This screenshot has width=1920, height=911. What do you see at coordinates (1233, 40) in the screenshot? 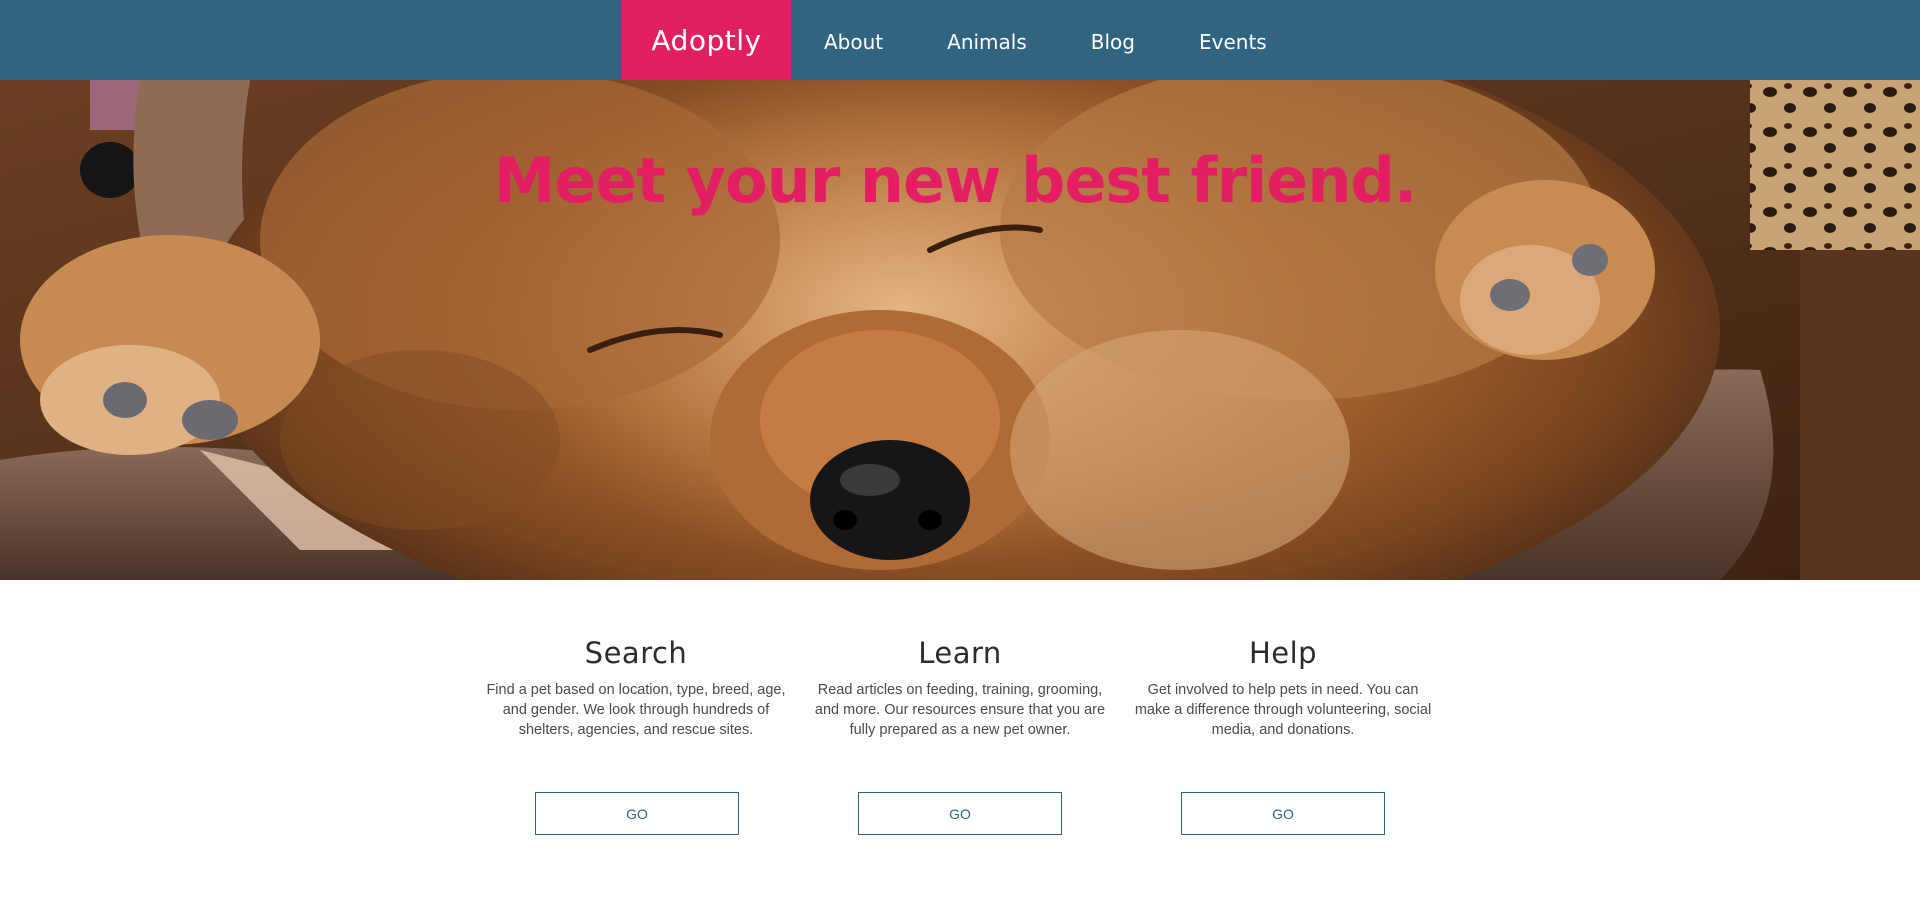
I see `nav-link-events: Events` at bounding box center [1233, 40].